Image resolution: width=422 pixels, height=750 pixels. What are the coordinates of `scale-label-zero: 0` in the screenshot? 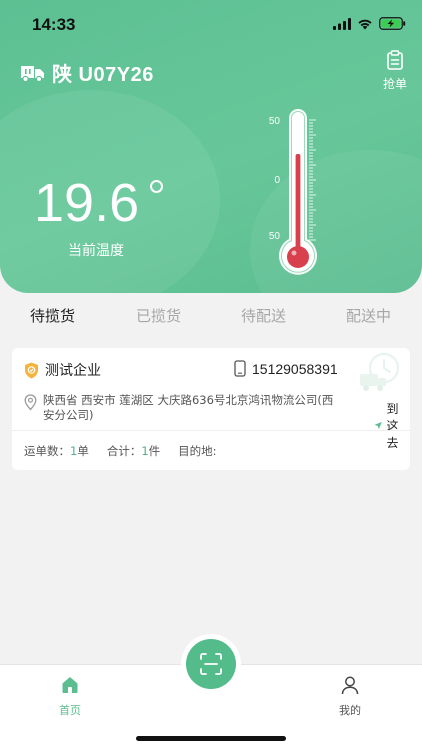 It's located at (277, 180).